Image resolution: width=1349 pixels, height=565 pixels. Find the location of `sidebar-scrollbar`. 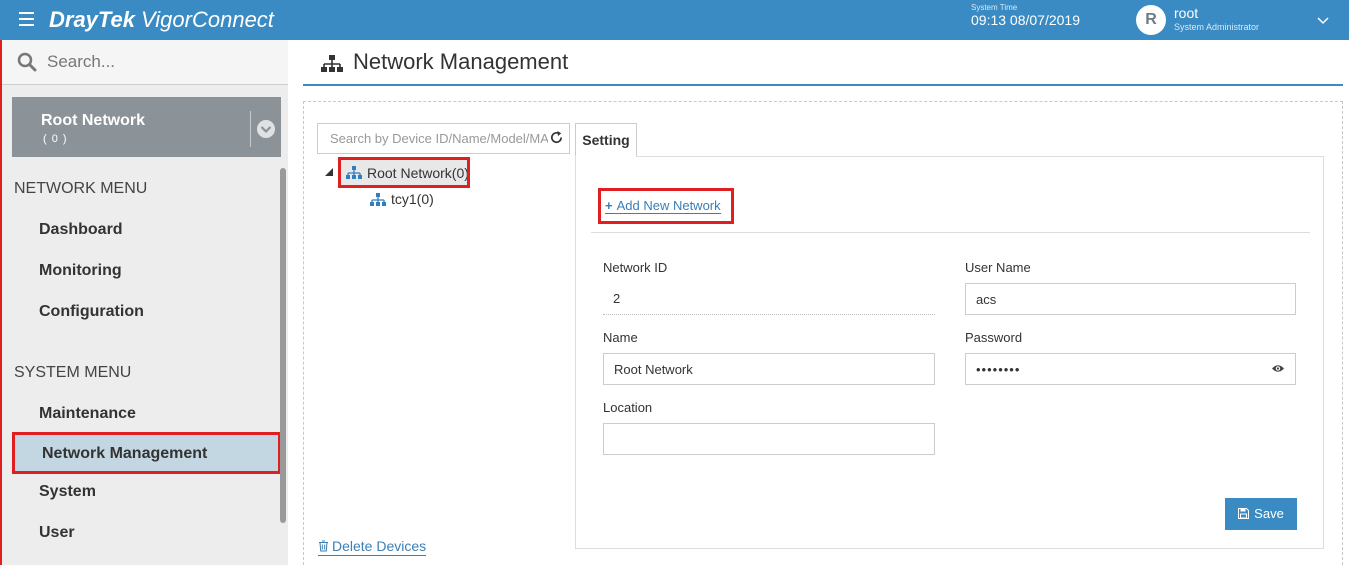

sidebar-scrollbar is located at coordinates (283, 345).